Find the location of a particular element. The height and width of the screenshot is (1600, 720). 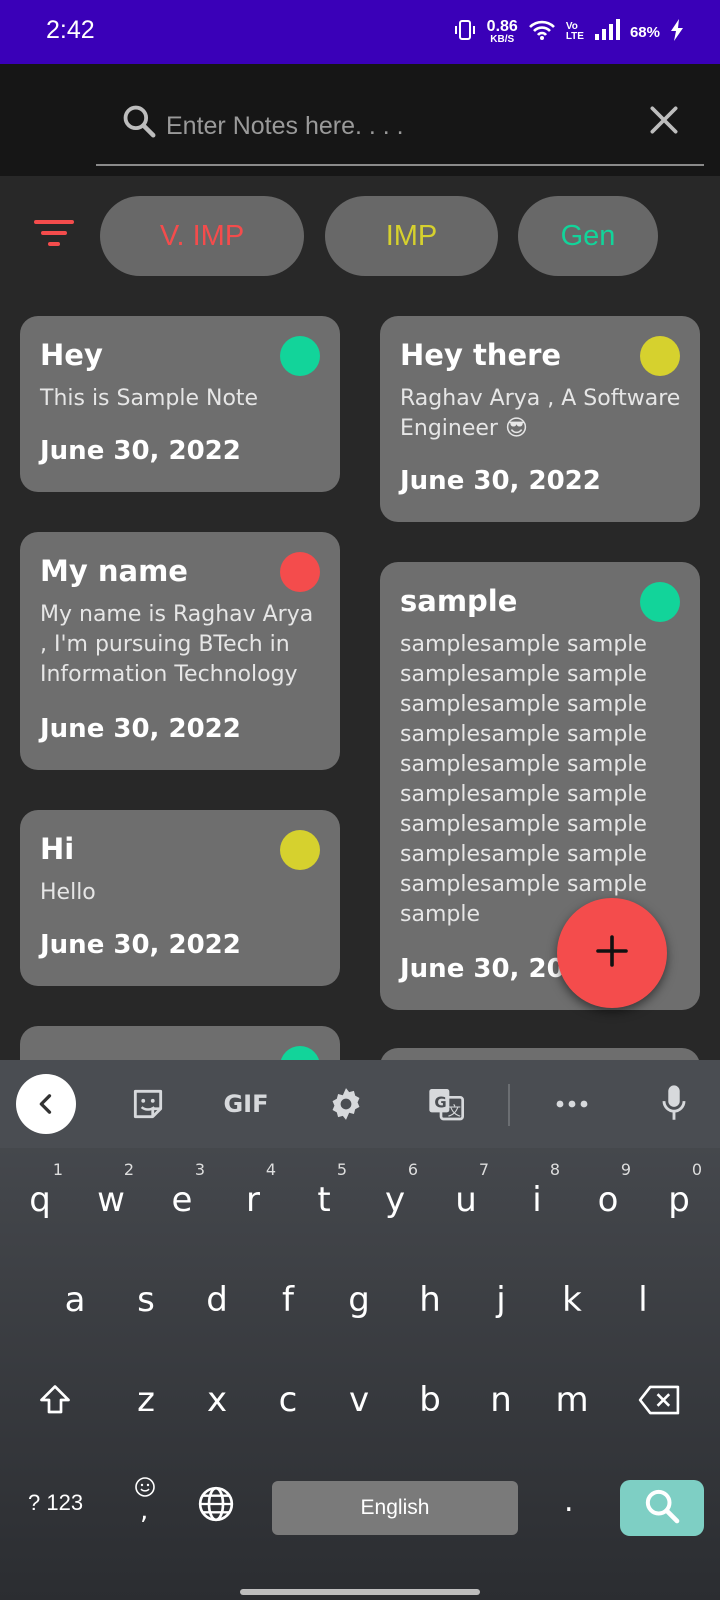

gif-icon: GIF is located at coordinates (246, 1104).